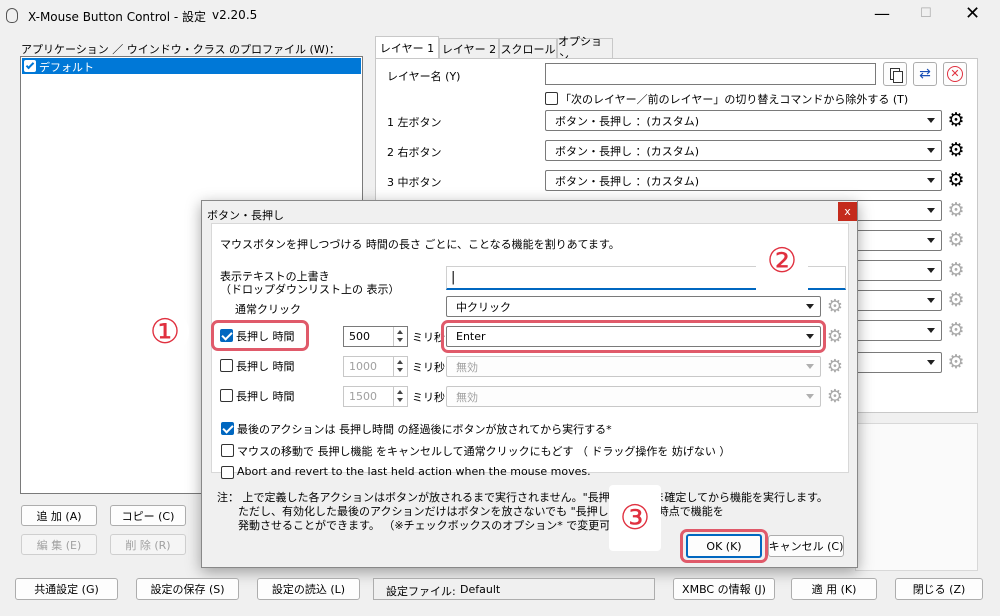 Image resolution: width=1000 pixels, height=616 pixels. I want to click on app-icon, so click(12, 15).